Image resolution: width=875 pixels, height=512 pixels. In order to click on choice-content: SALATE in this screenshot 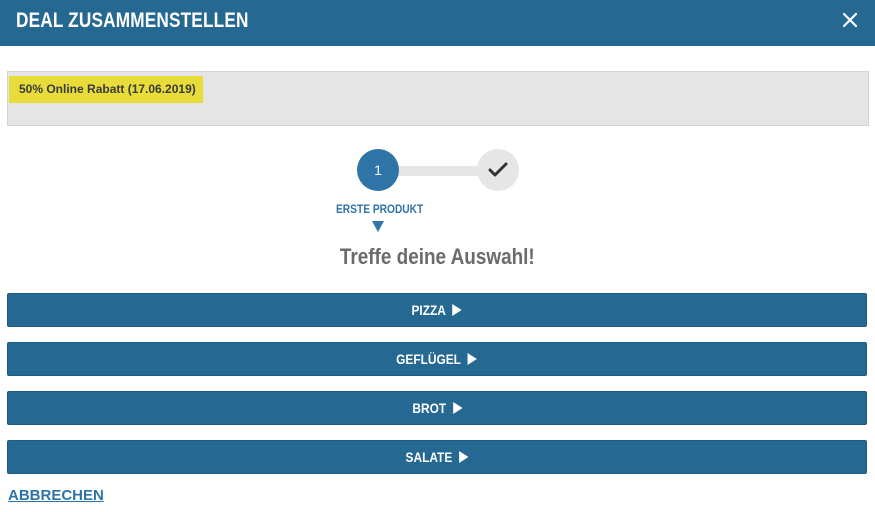, I will do `click(437, 457)`.